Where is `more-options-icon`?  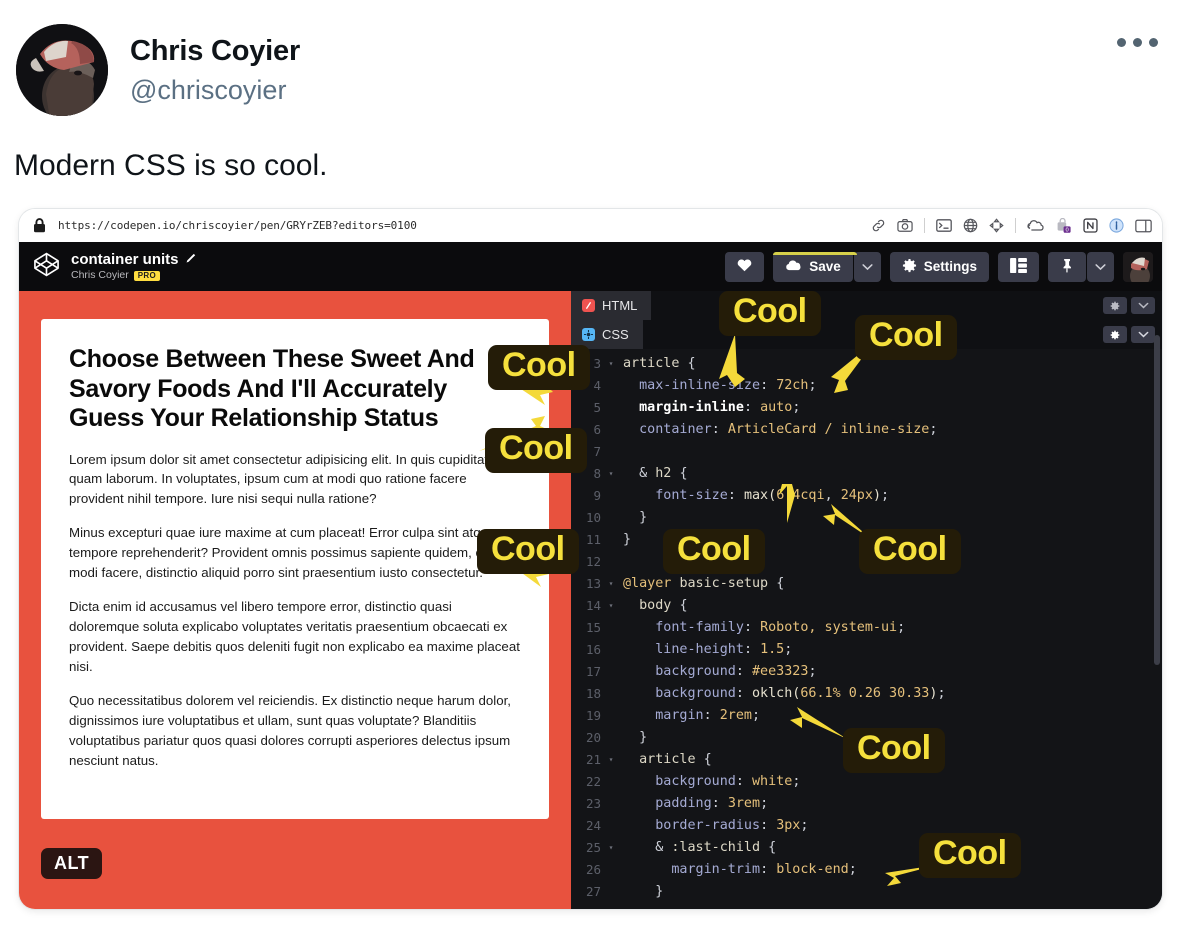 more-options-icon is located at coordinates (1137, 42).